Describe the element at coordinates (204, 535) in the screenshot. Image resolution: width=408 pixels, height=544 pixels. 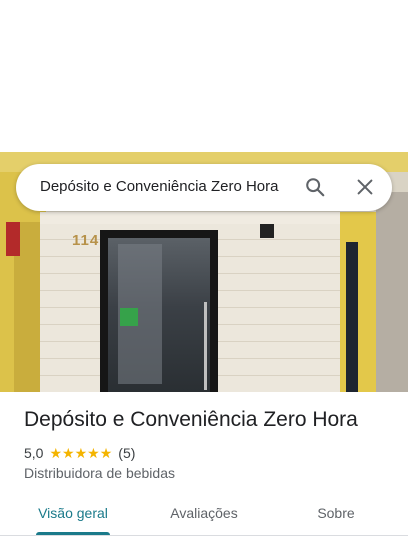
I see `tab-divider` at that location.